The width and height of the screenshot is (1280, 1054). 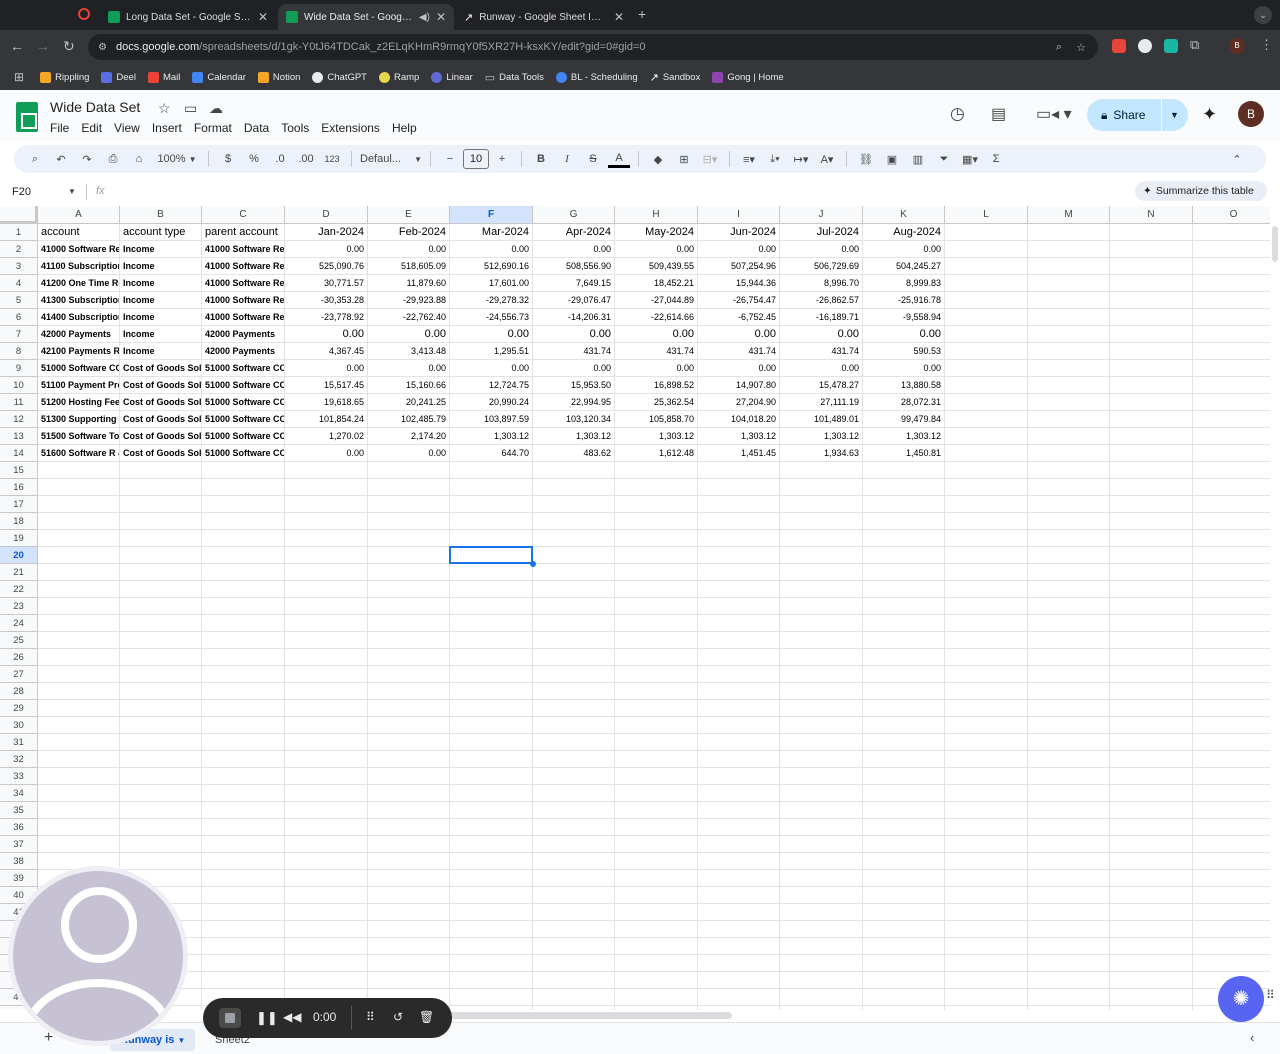 What do you see at coordinates (656, 385) in the screenshot?
I see `data-cell: 16,898.52` at bounding box center [656, 385].